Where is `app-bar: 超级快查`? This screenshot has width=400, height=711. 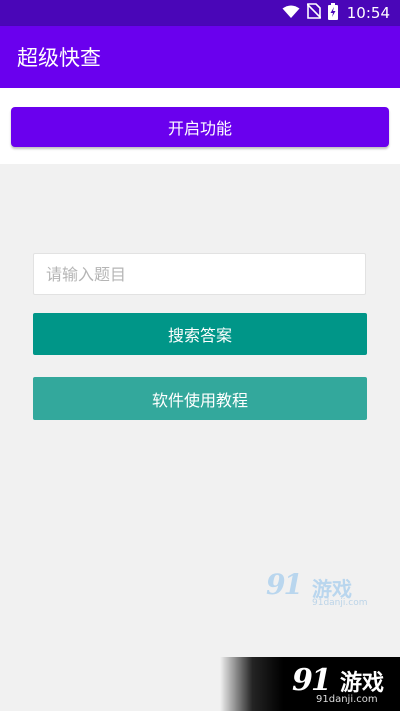
app-bar: 超级快查 is located at coordinates (200, 57).